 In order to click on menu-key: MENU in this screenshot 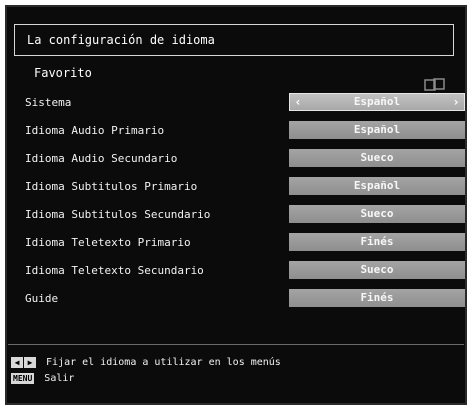, I will do `click(23, 378)`.